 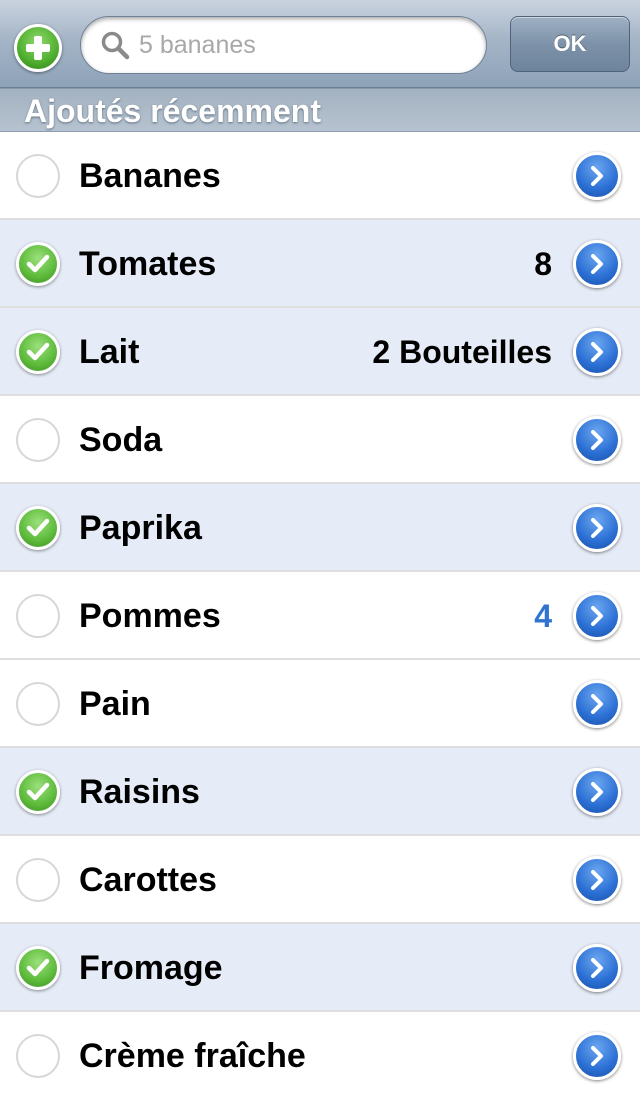 What do you see at coordinates (304, 45) in the screenshot?
I see `search-input` at bounding box center [304, 45].